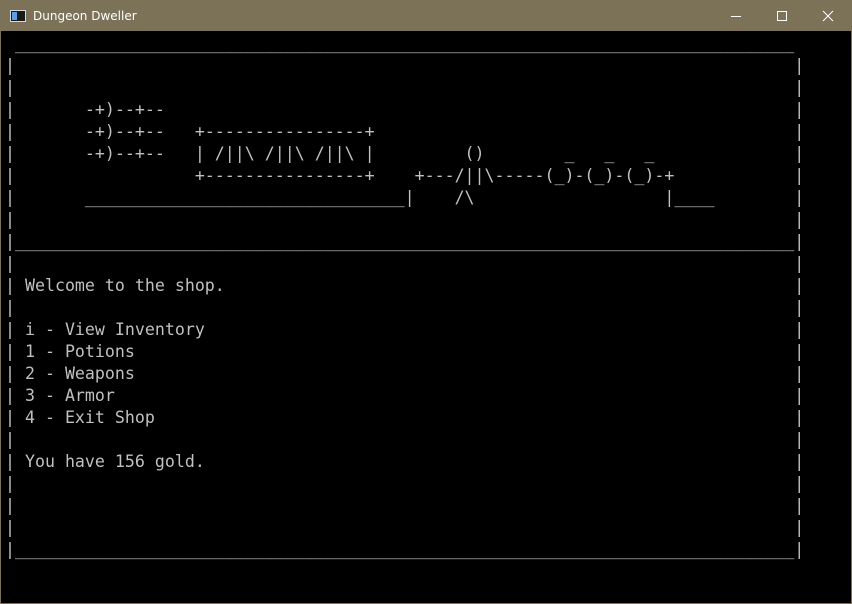 The height and width of the screenshot is (604, 852). Describe the element at coordinates (405, 285) in the screenshot. I see `welcome-text: | Welcome to the shop. |` at that location.